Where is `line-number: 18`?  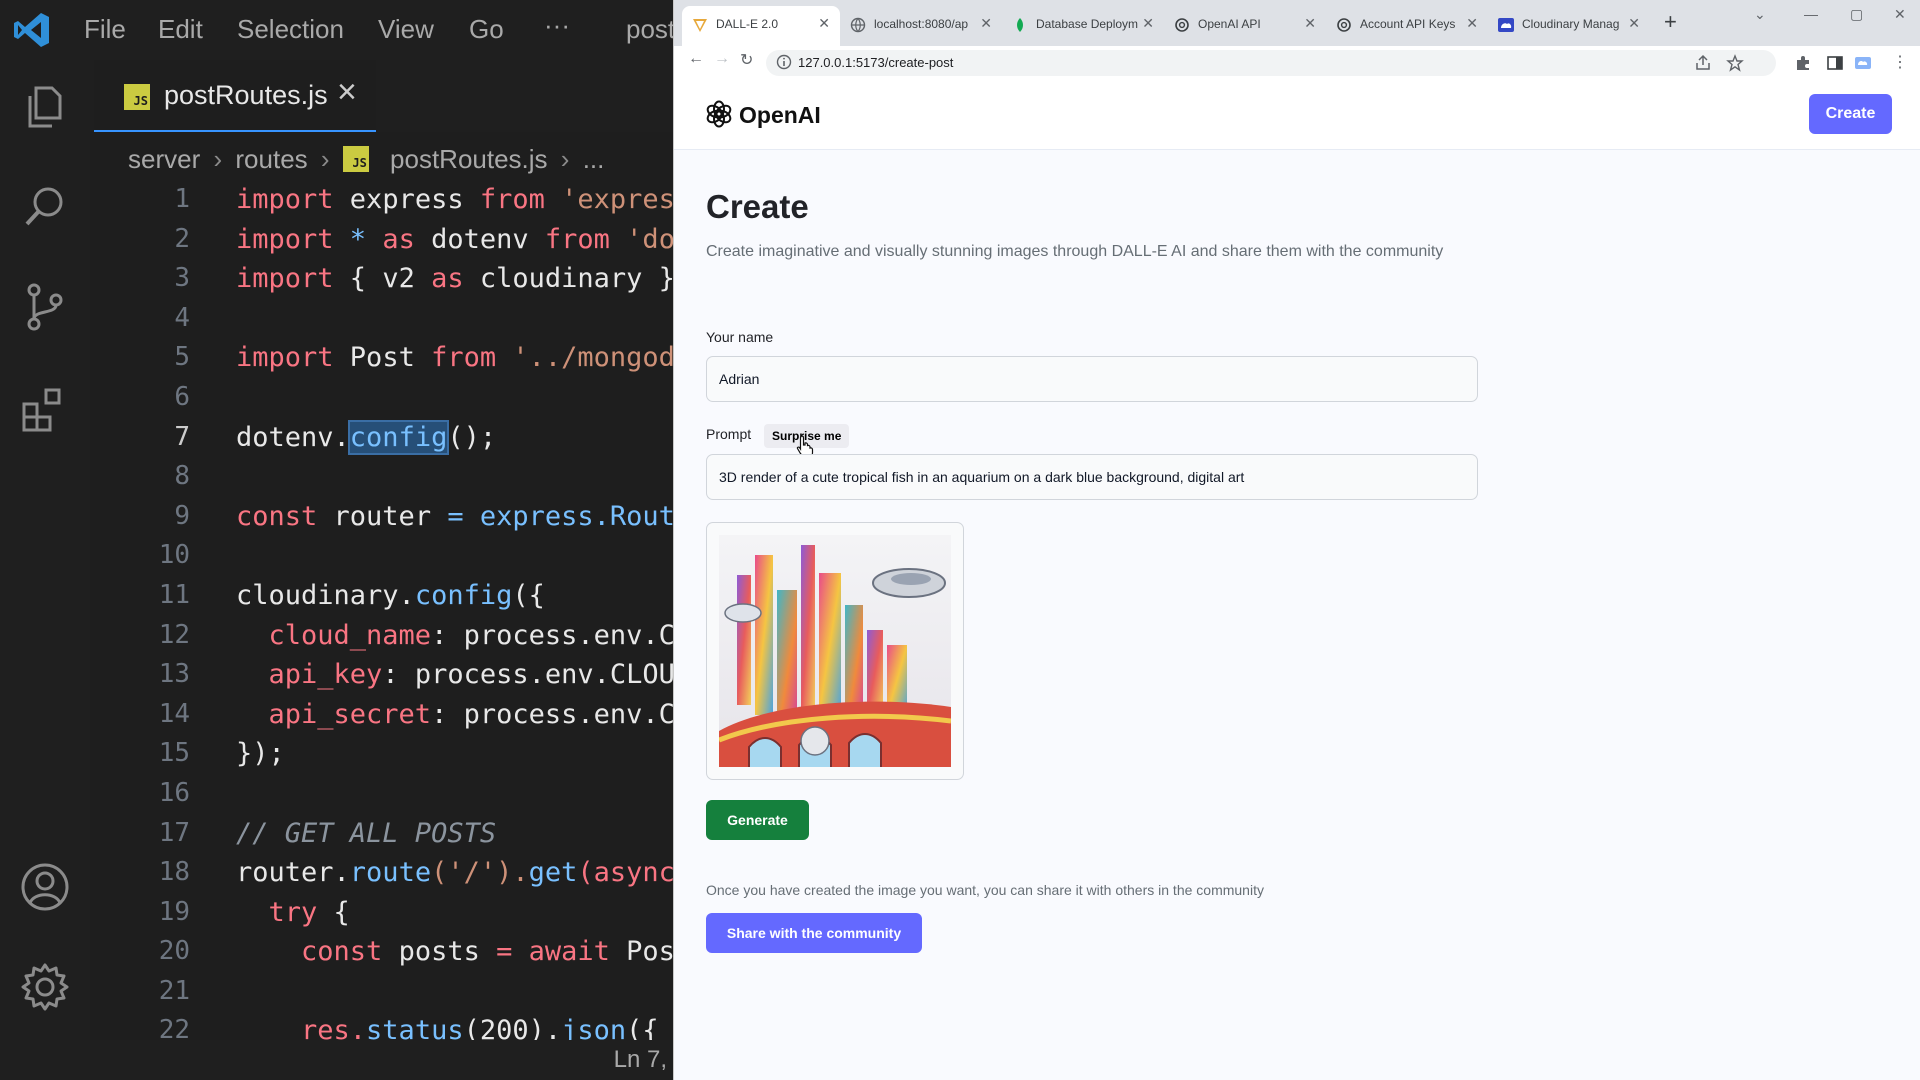
line-number: 18 is located at coordinates (174, 872).